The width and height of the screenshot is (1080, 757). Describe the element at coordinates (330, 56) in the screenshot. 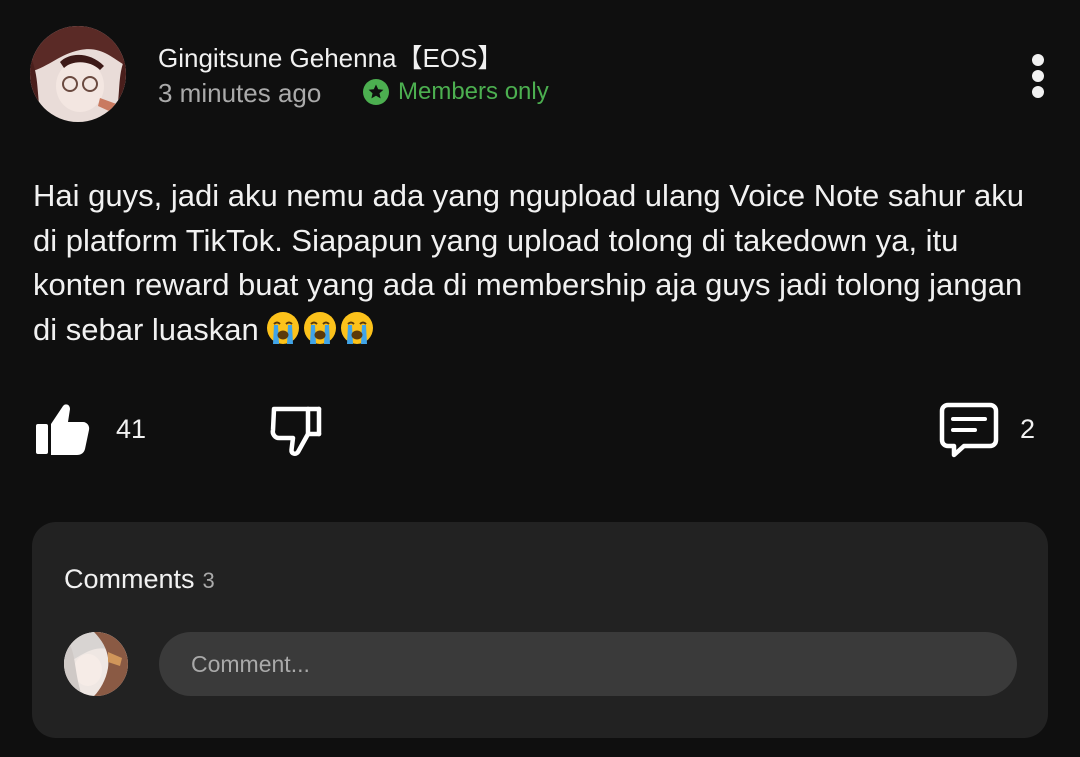

I see `author-name: Gingitsune Gehenna【EOS】` at that location.